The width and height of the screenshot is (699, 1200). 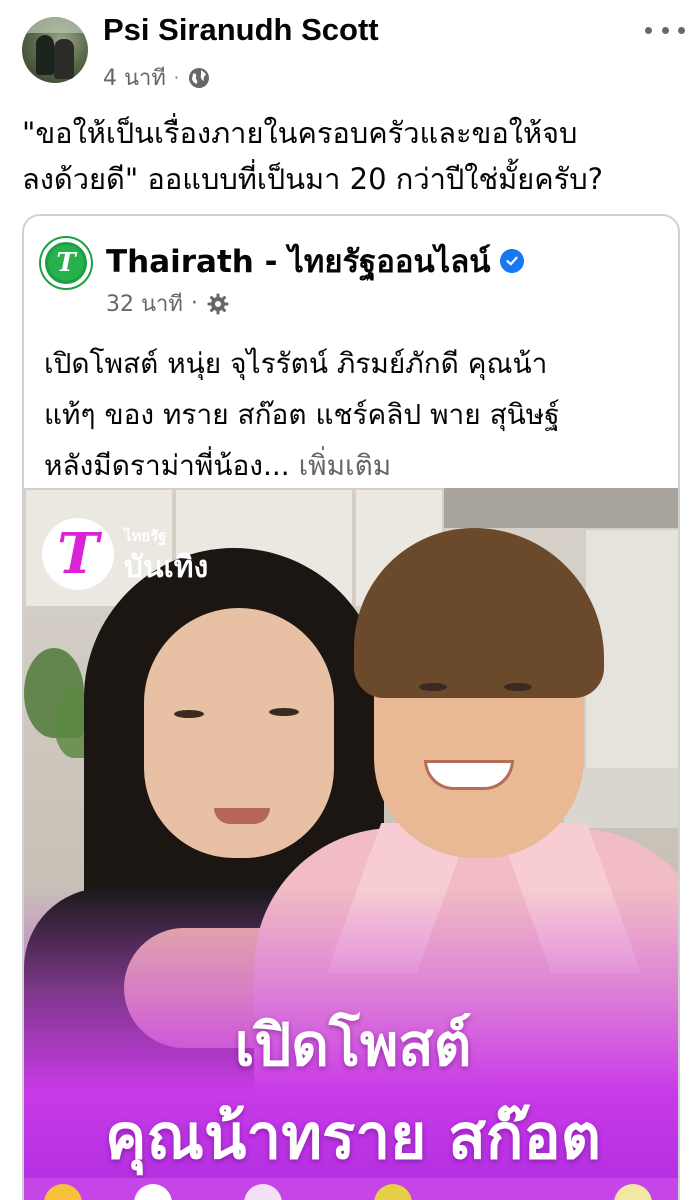 I want to click on shared-post-meta: 32 นาที ·, so click(x=168, y=303).